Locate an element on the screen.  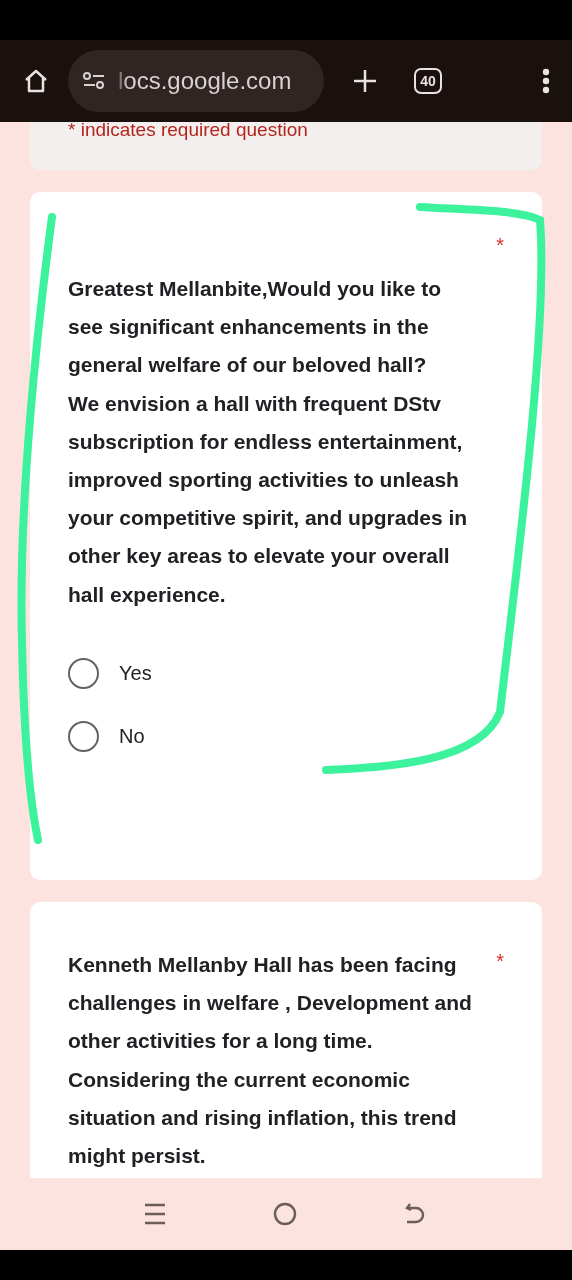
question-text: Kenneth Mellanby Hall has been facing challenges in welfare , Development and other activities for a long time. Considering the current economic situation and rising inflation, this trend might persist. is located at coordinates (270, 1060).